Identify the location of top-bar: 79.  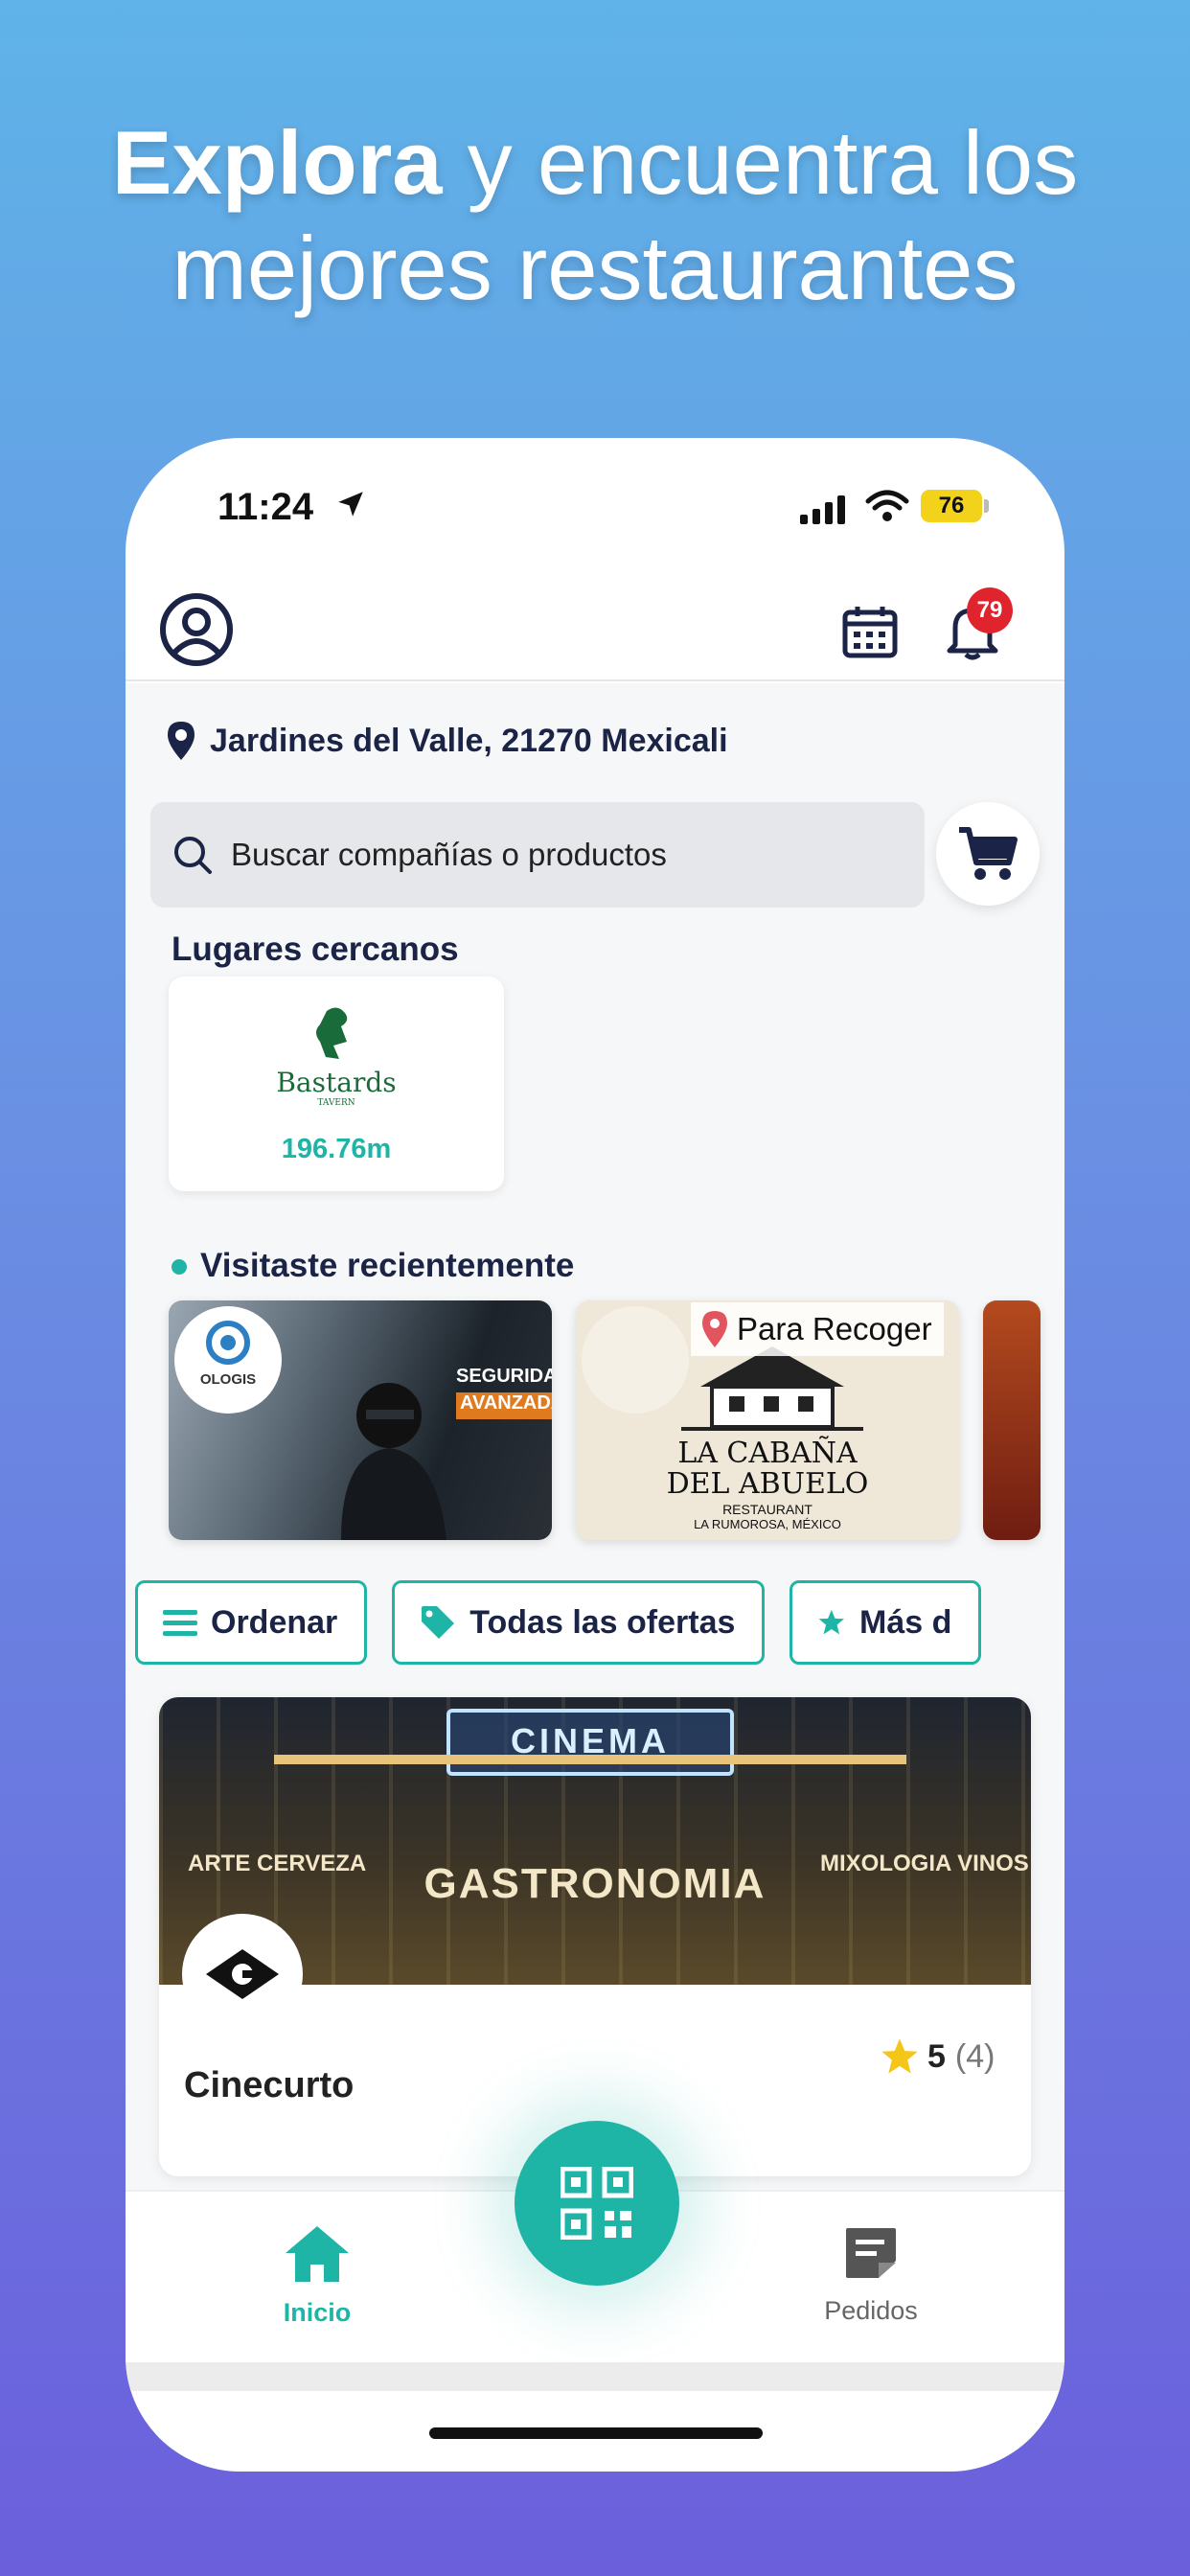
(595, 622).